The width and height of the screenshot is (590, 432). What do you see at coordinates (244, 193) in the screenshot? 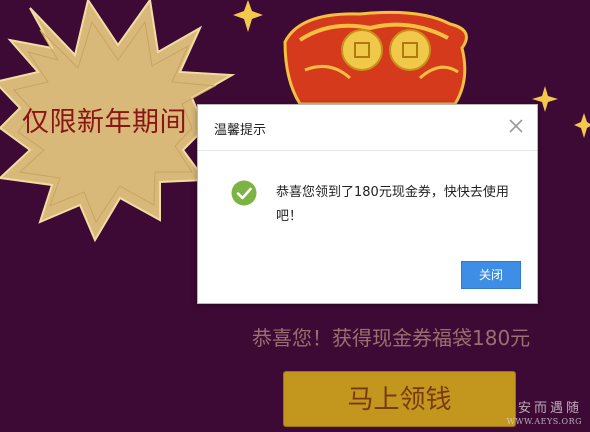
I see `check-circle-icon` at bounding box center [244, 193].